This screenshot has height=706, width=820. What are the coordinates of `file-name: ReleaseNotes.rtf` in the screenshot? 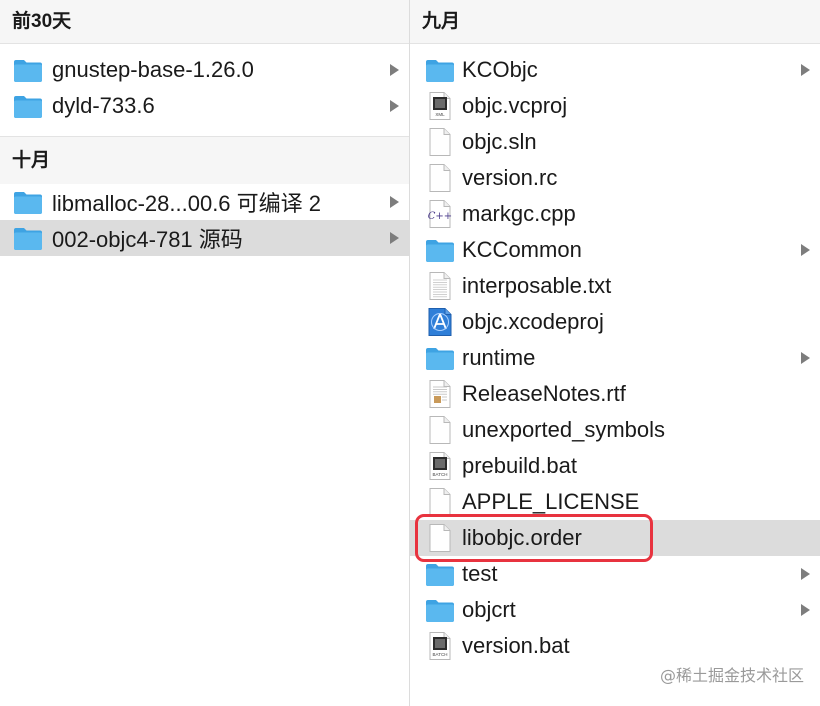 It's located at (544, 393).